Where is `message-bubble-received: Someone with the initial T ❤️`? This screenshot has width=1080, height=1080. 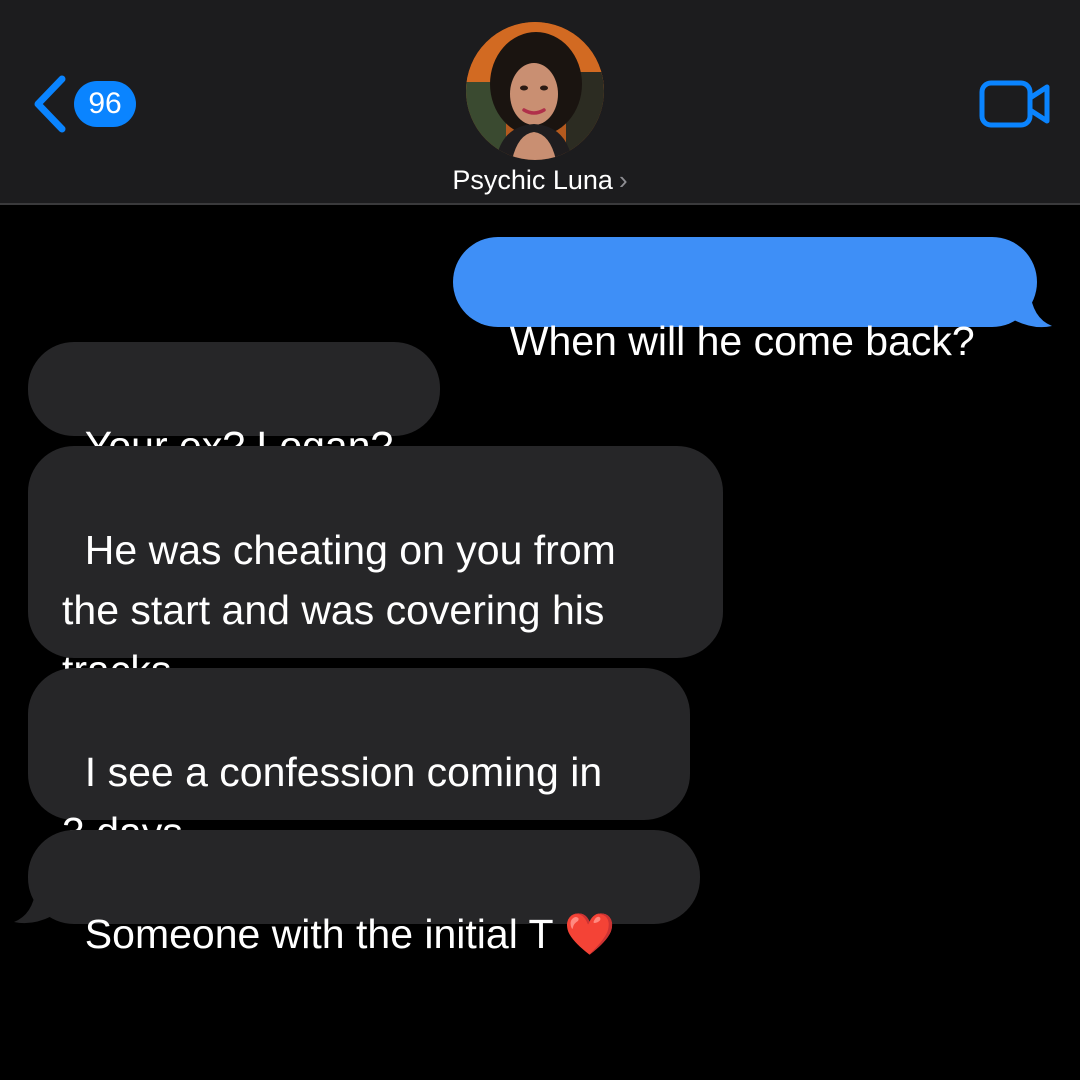 message-bubble-received: Someone with the initial T ❤️ is located at coordinates (364, 893).